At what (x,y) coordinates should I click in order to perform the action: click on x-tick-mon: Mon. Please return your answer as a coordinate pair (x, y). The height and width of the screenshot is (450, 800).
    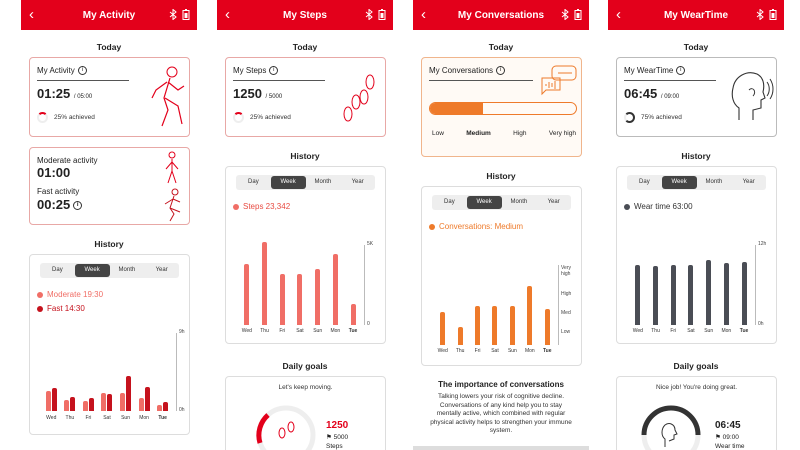
    Looking at the image, I should click on (726, 331).